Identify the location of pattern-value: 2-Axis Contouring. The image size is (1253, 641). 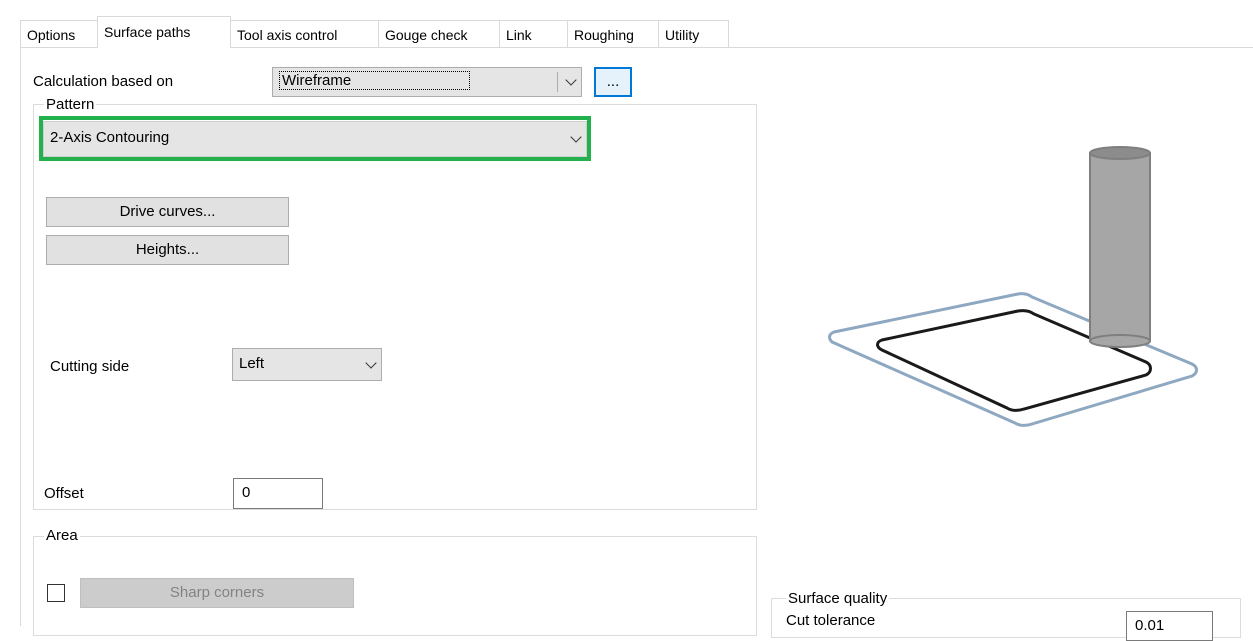
(110, 137).